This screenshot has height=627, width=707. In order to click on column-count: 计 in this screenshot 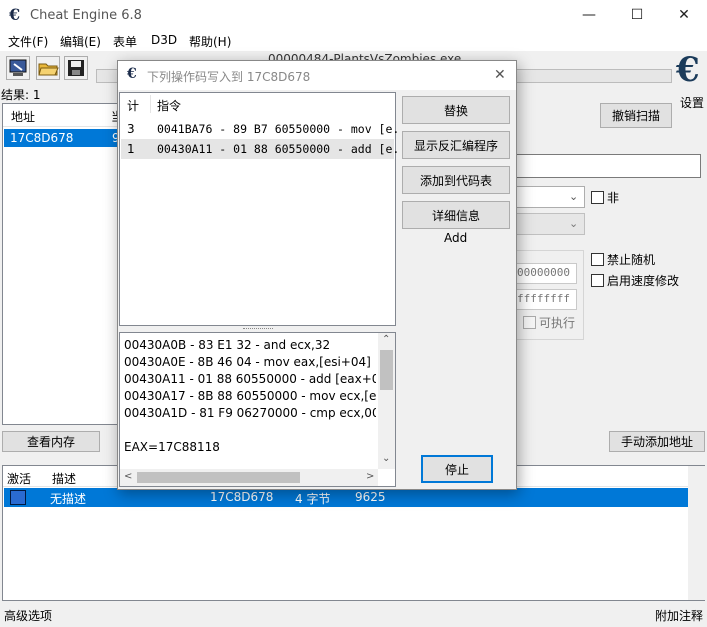, I will do `click(133, 105)`.